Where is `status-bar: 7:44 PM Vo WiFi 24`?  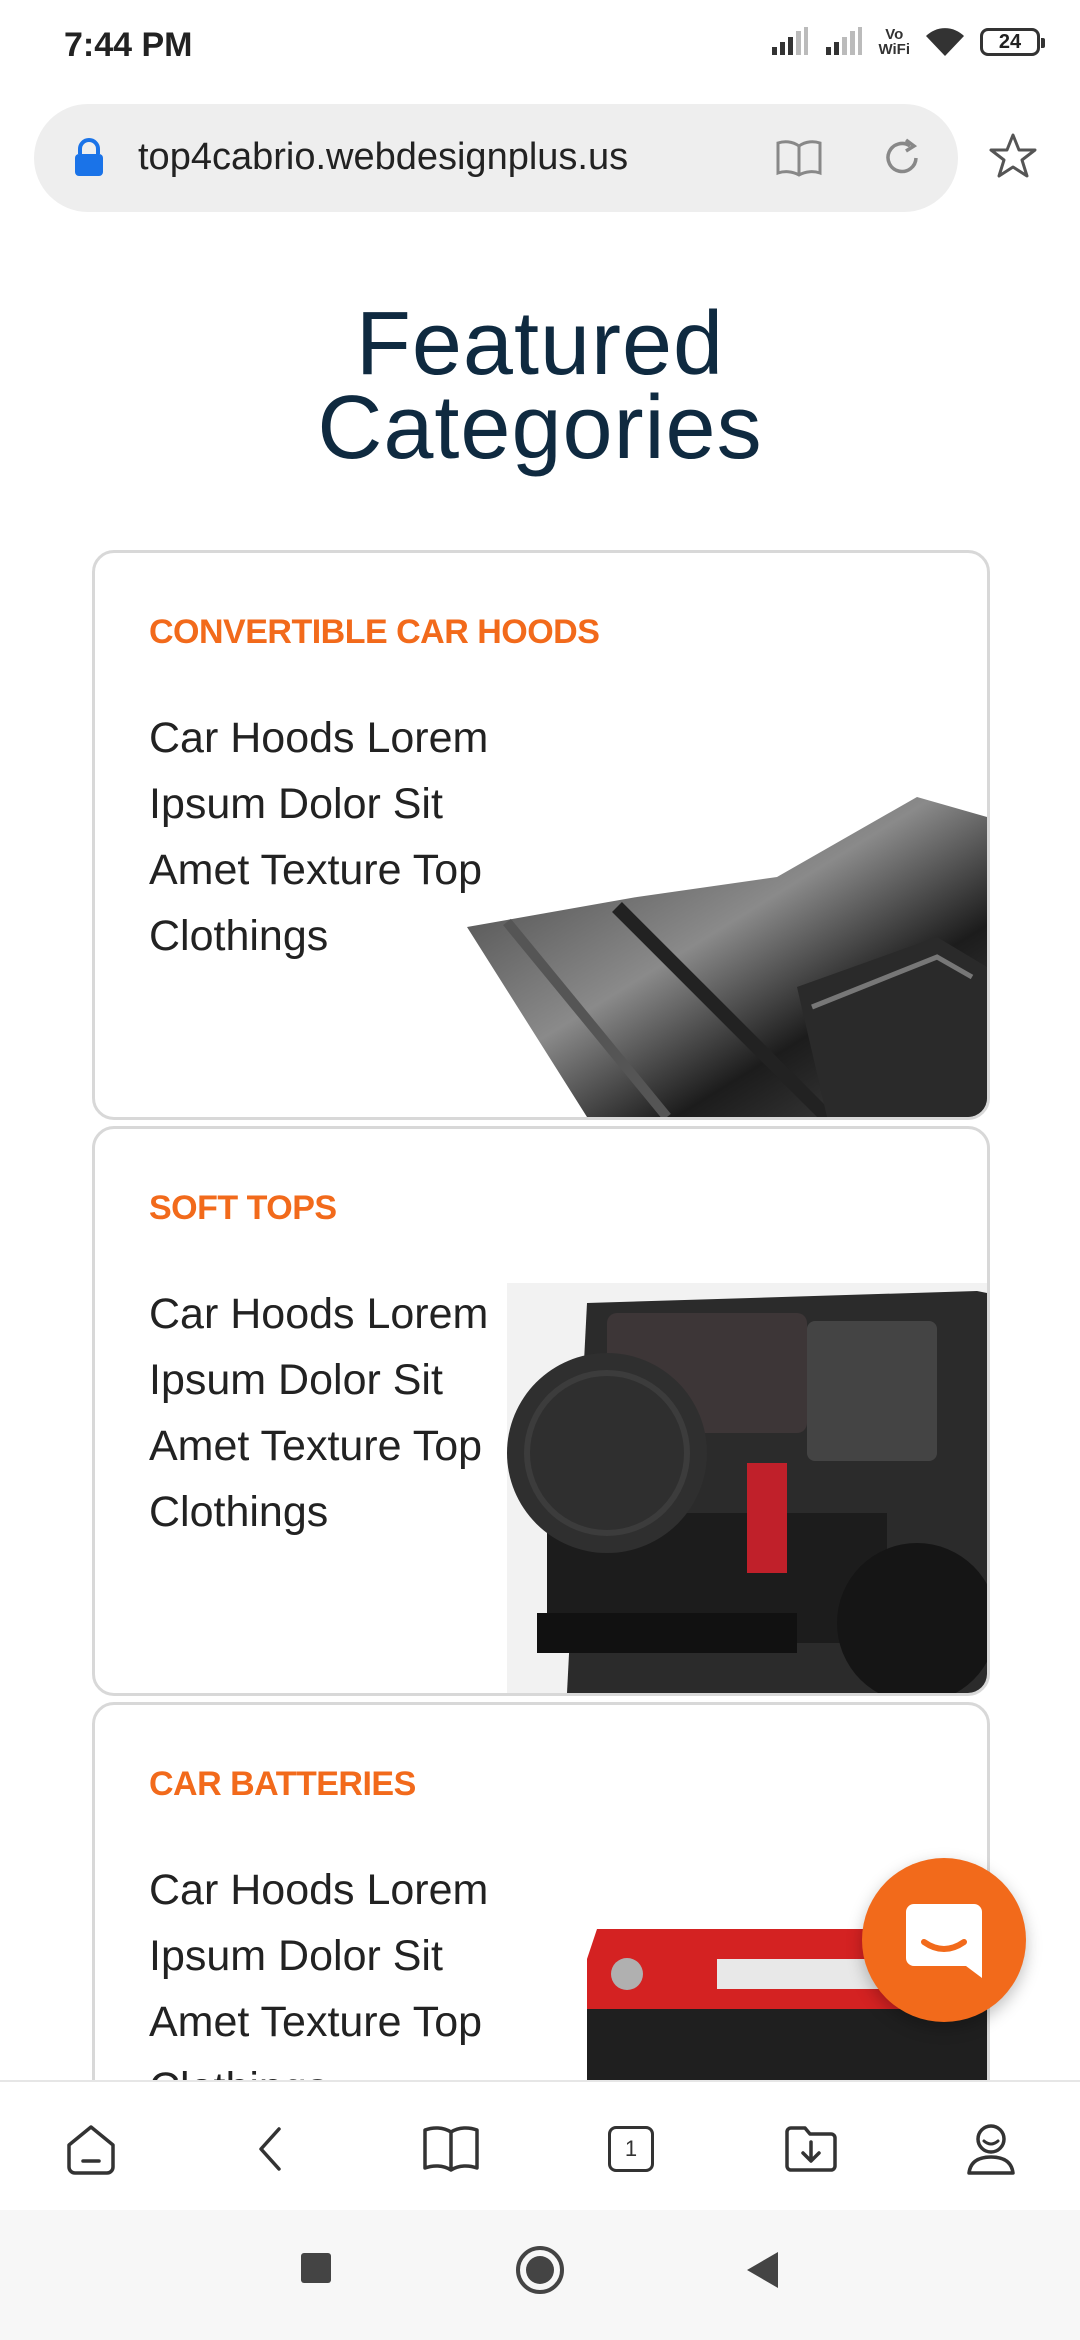
status-bar: 7:44 PM Vo WiFi 24 is located at coordinates (540, 48).